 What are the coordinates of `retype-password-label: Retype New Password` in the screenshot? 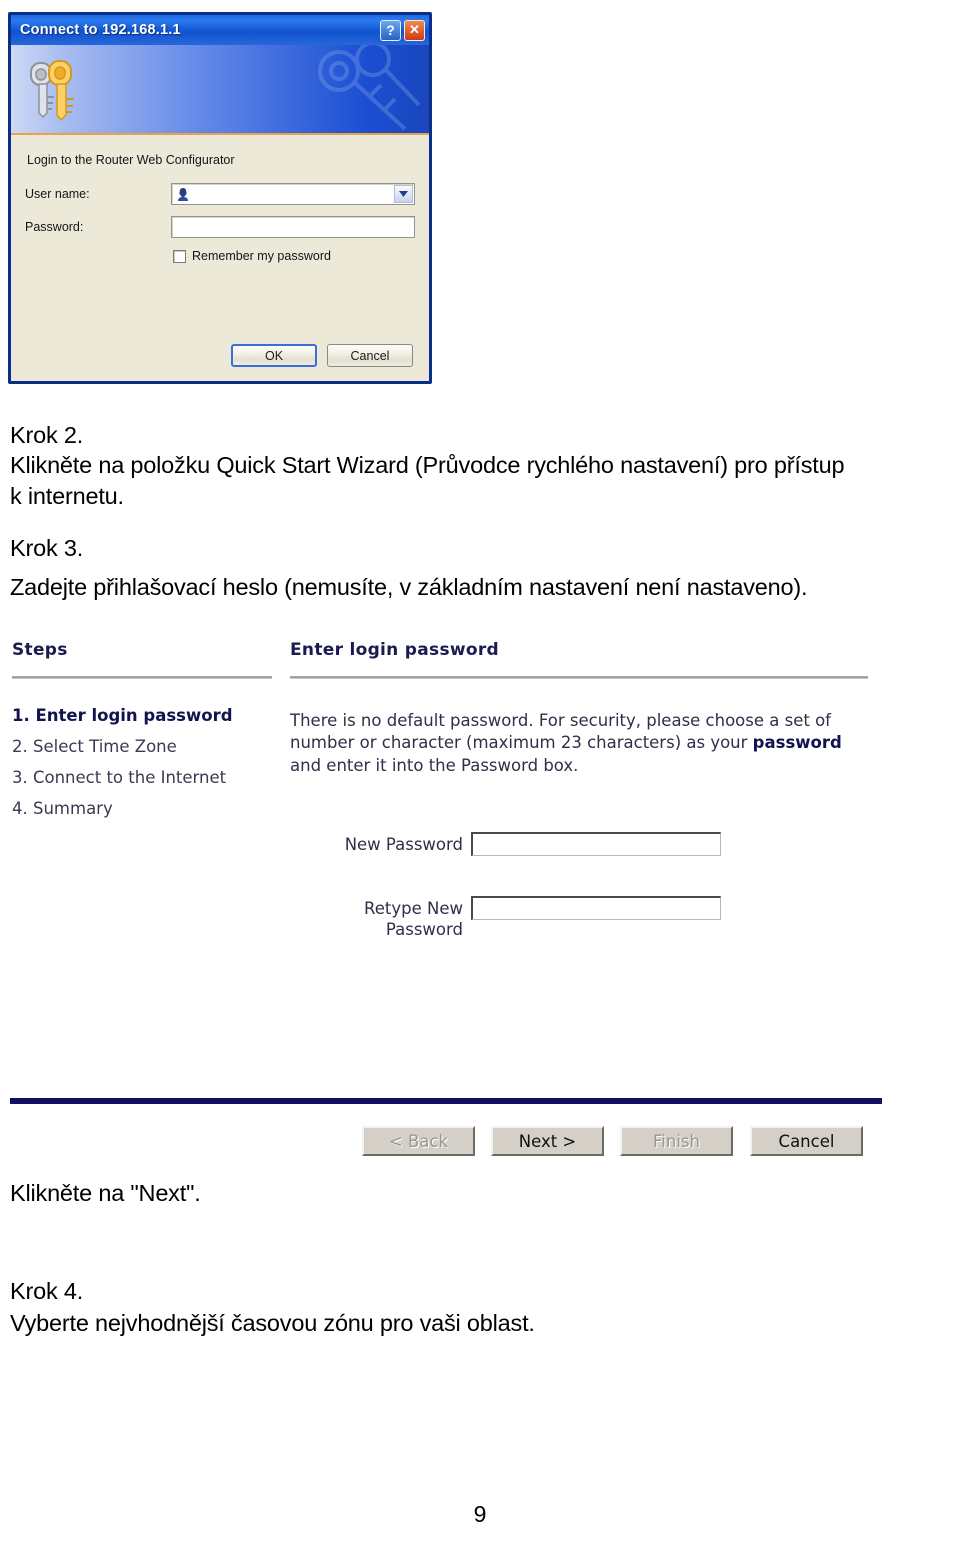 It's located at (399, 918).